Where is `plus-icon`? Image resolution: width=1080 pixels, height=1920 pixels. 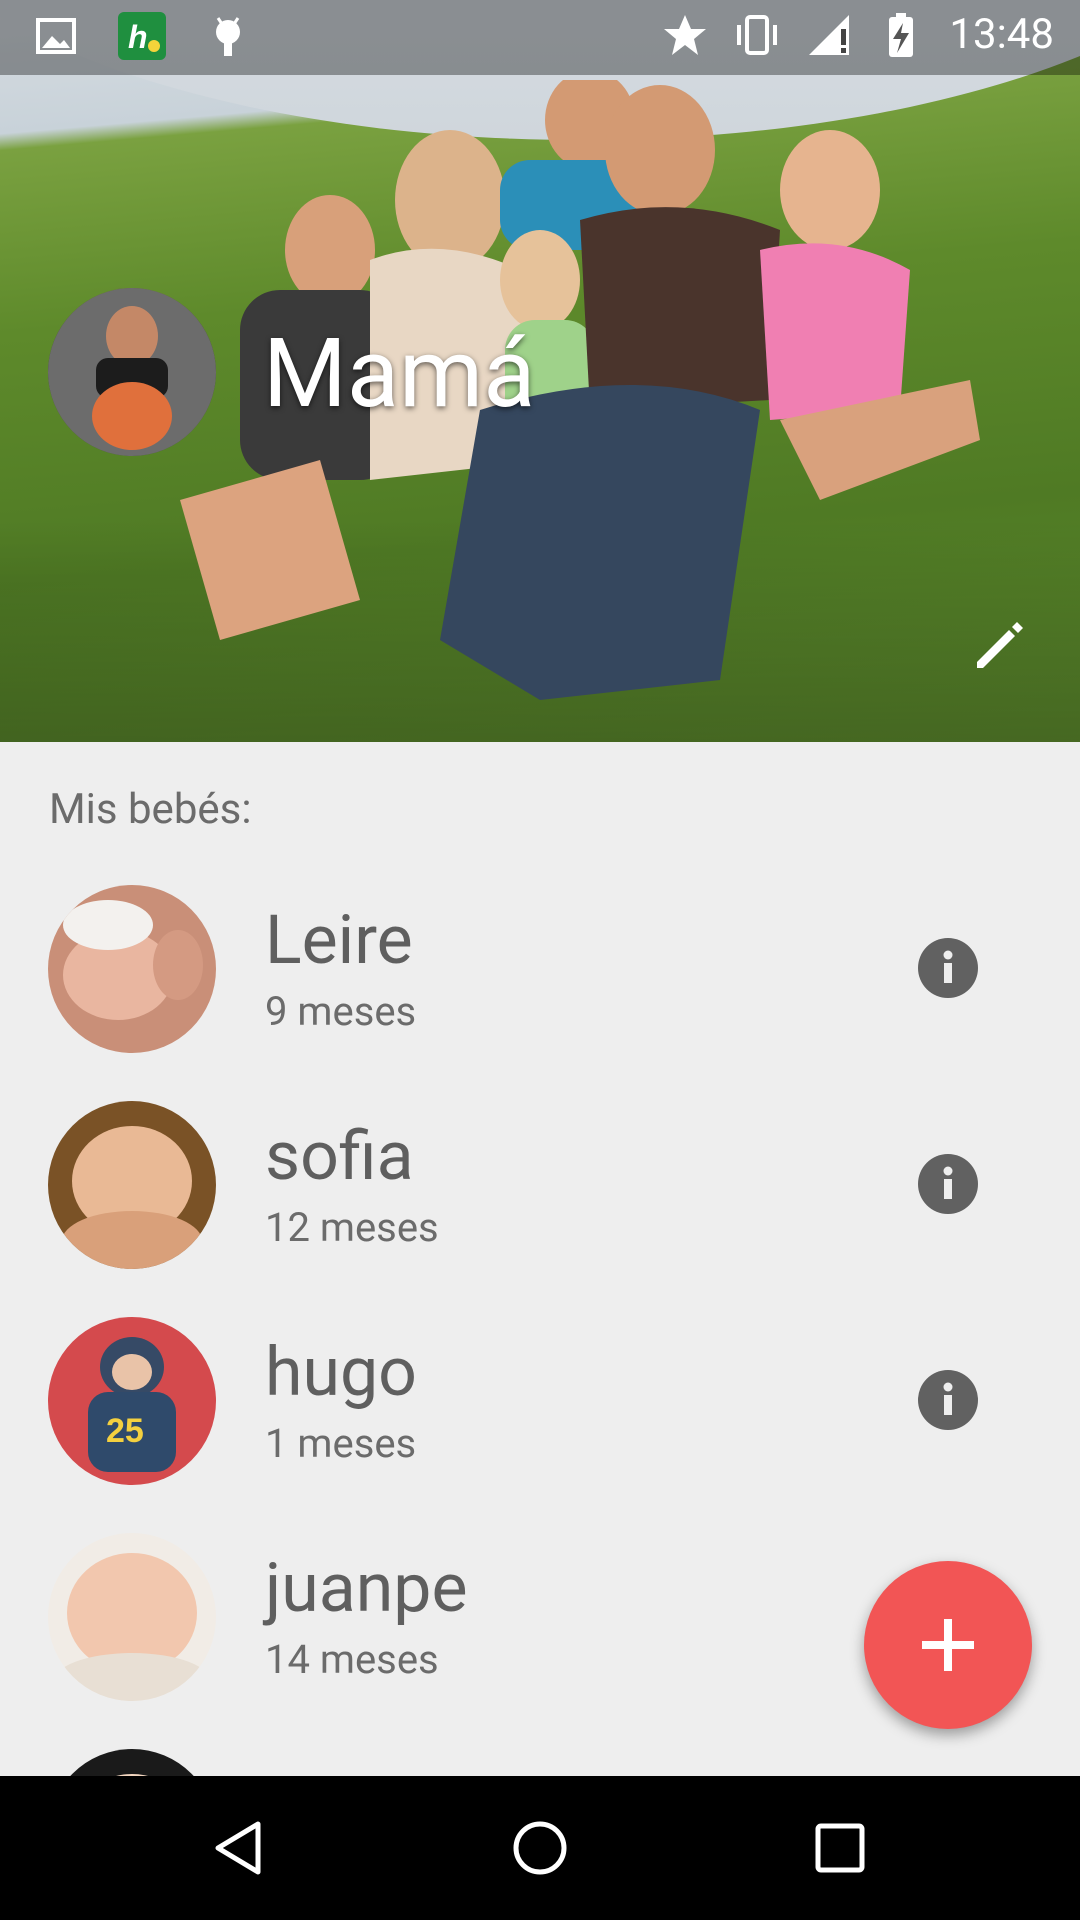
plus-icon is located at coordinates (948, 1645).